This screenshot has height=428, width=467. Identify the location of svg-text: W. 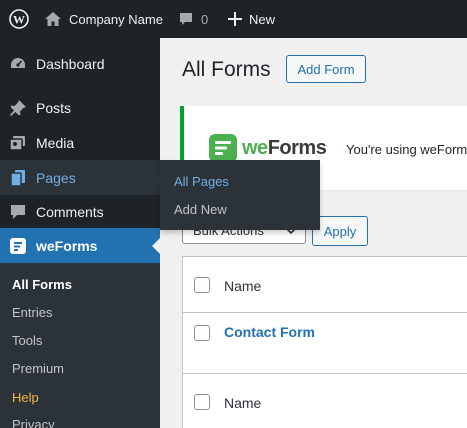
(19, 20).